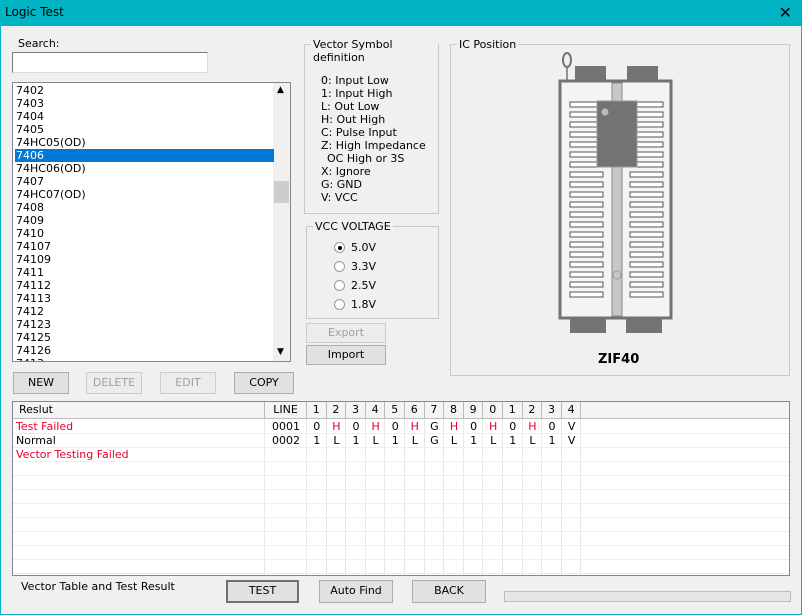 The image size is (802, 615). I want to click on test-button: TEST, so click(262, 591).